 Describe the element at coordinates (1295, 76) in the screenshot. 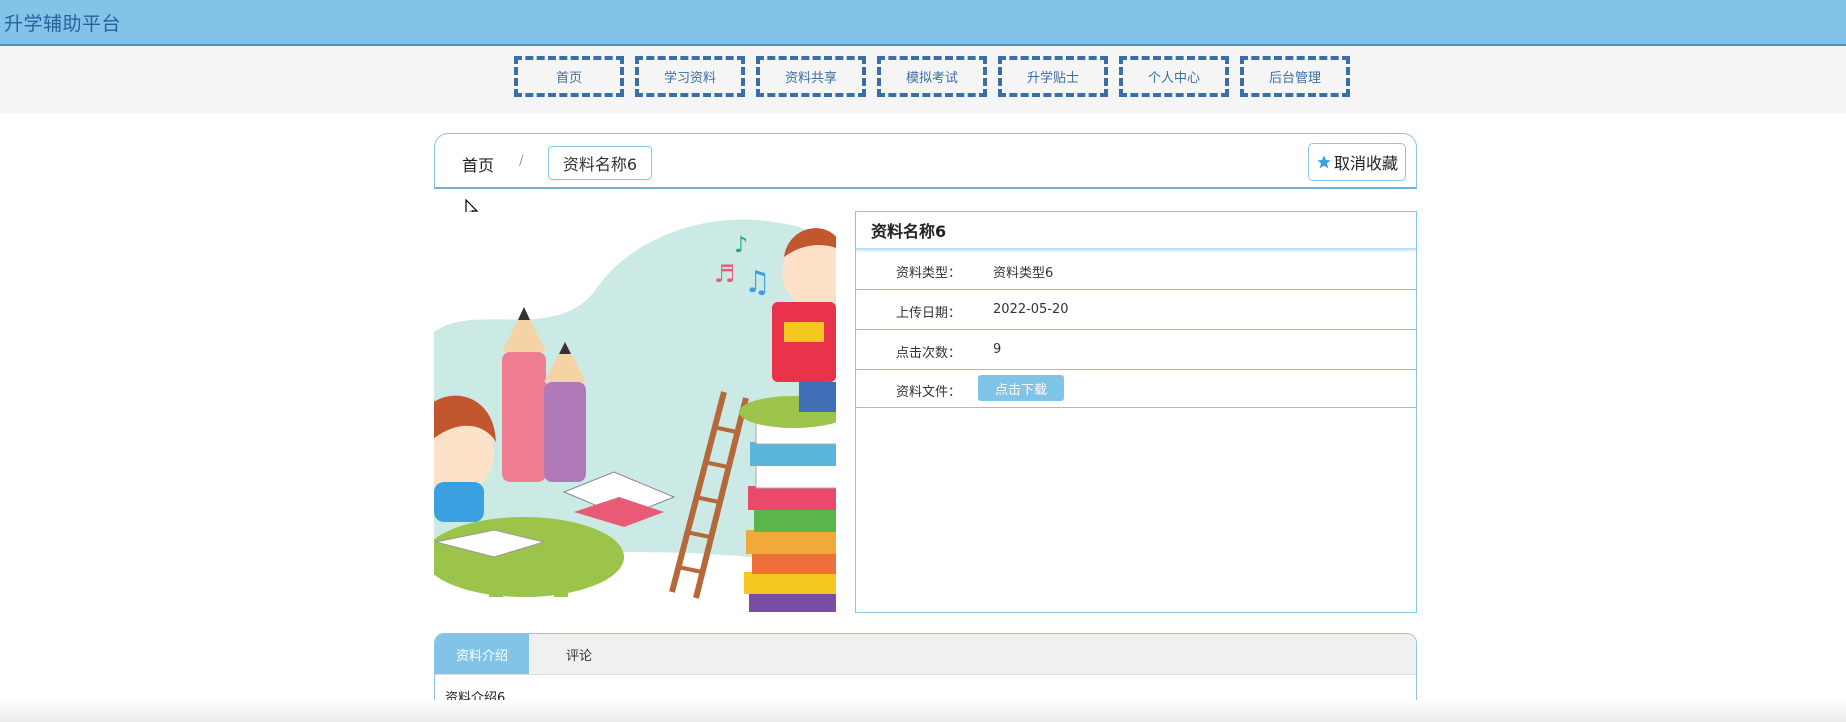

I see `nav-item-admin: 后台管理` at that location.